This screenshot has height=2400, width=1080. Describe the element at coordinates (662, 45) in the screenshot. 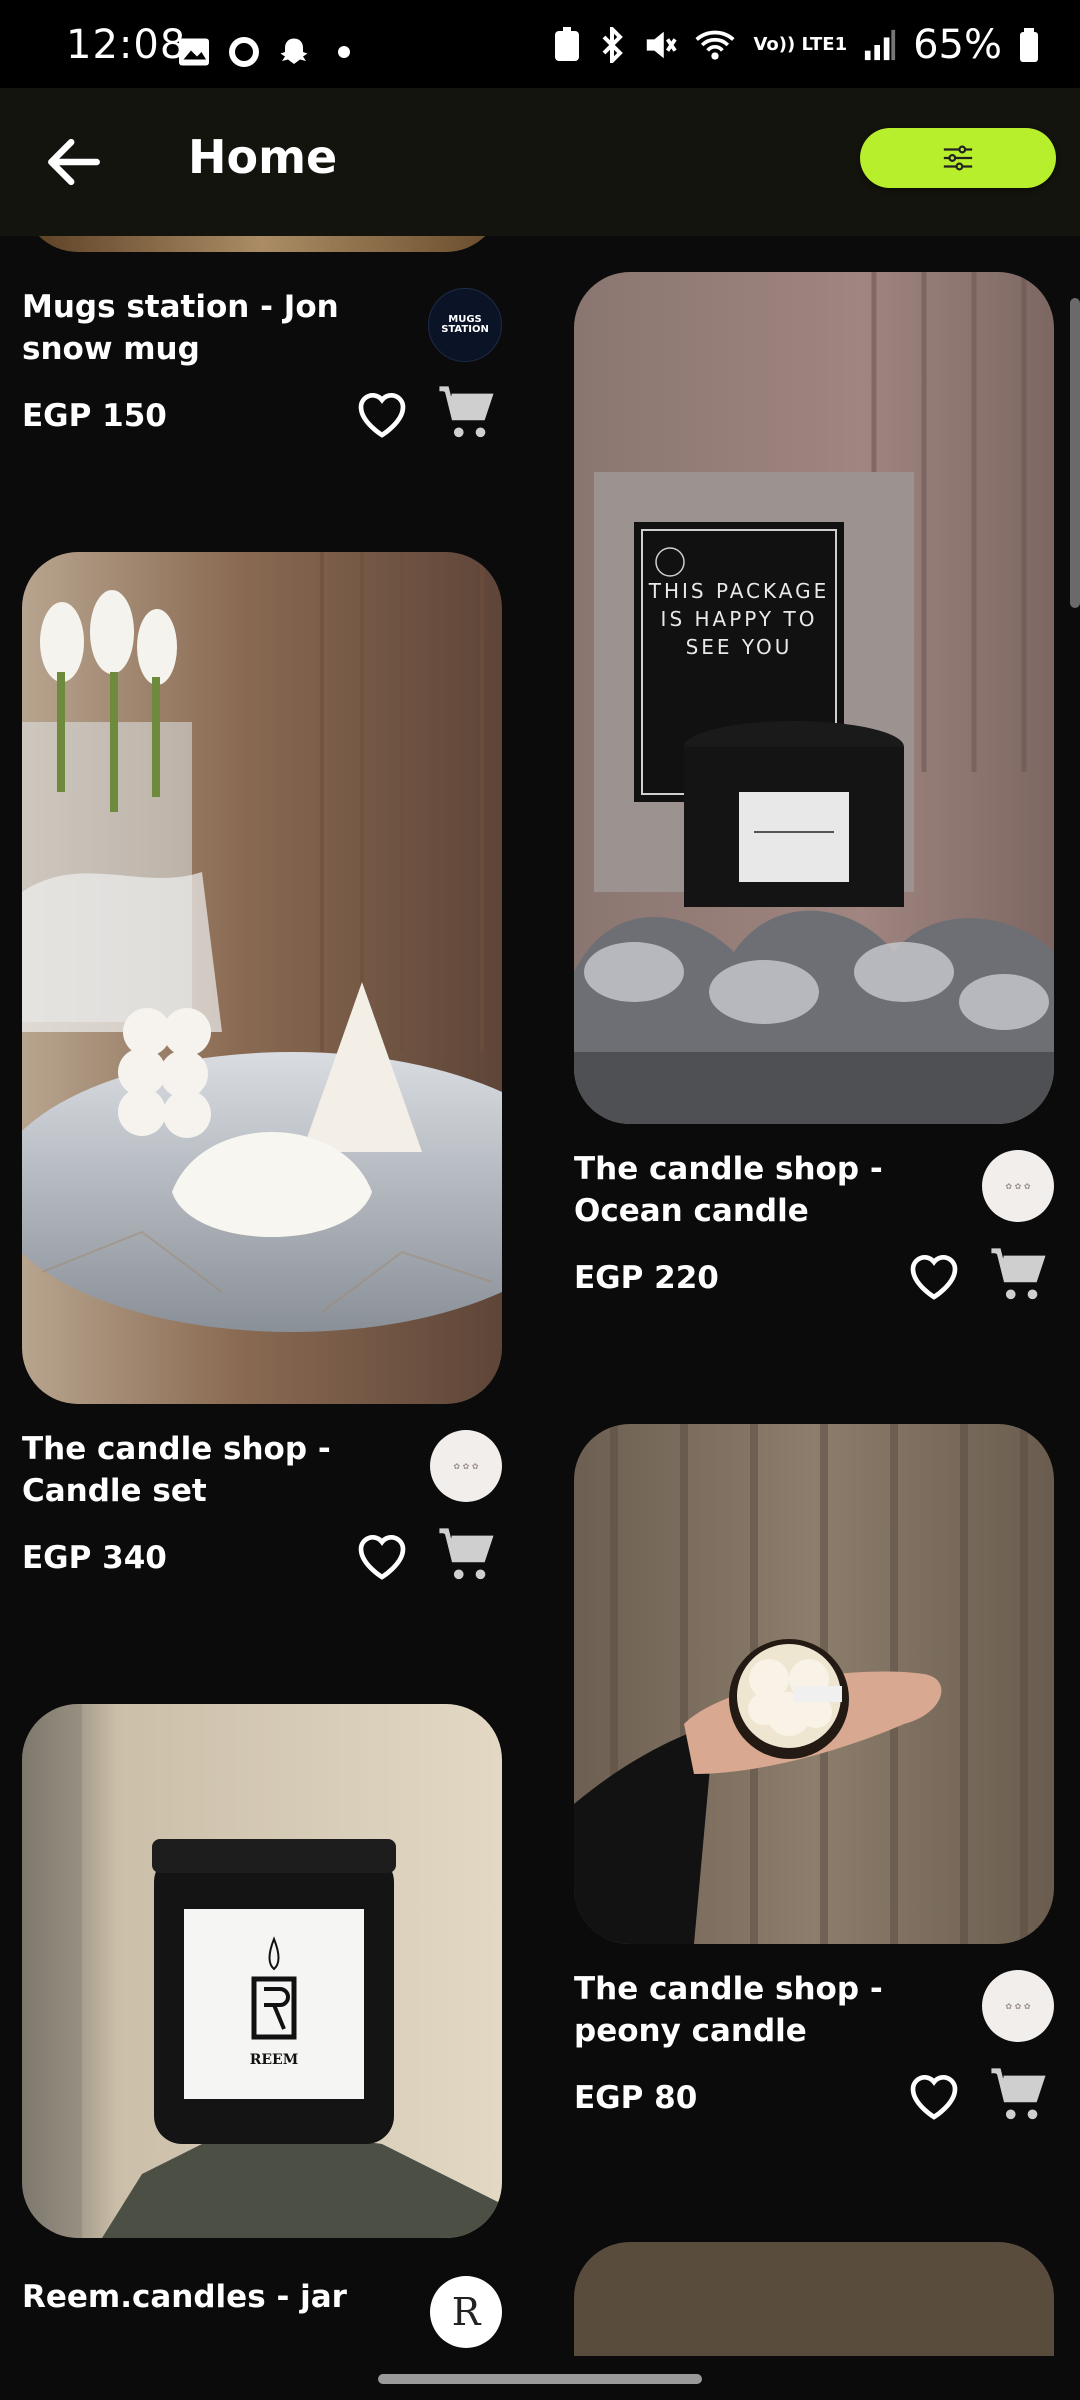

I see `mute-icon` at that location.